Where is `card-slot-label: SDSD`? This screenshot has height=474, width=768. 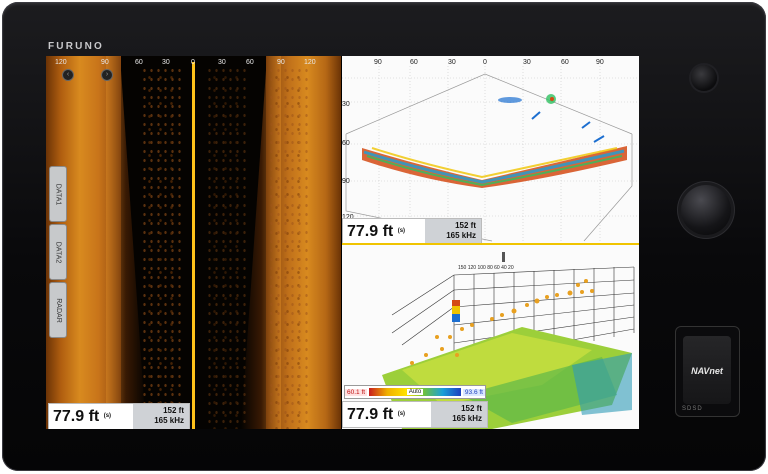
card-slot-label: SDSD is located at coordinates (692, 409).